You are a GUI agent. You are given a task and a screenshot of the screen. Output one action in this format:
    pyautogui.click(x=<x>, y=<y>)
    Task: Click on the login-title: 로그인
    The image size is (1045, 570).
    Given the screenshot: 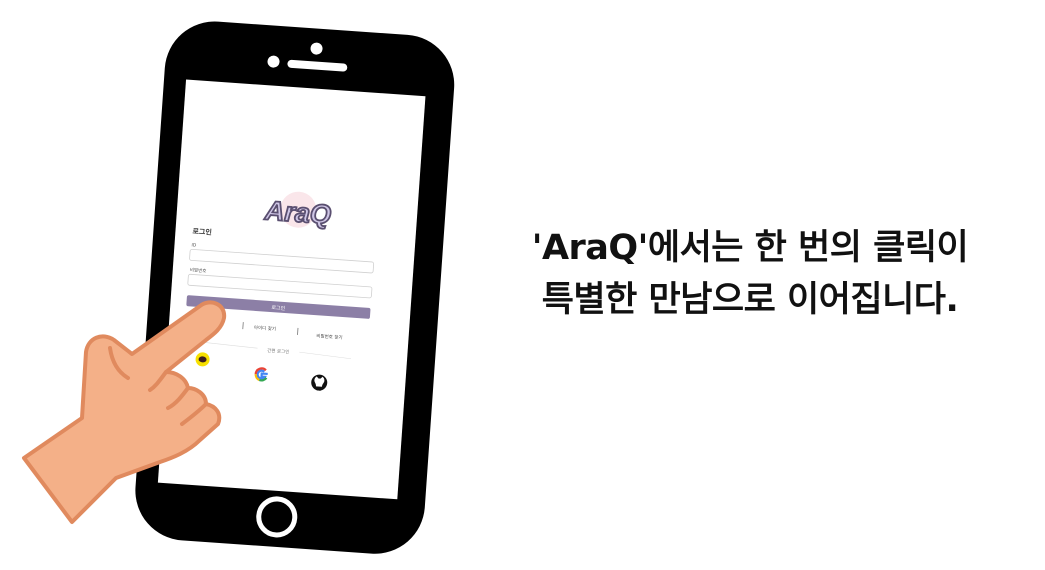 What is the action you would take?
    pyautogui.click(x=202, y=231)
    